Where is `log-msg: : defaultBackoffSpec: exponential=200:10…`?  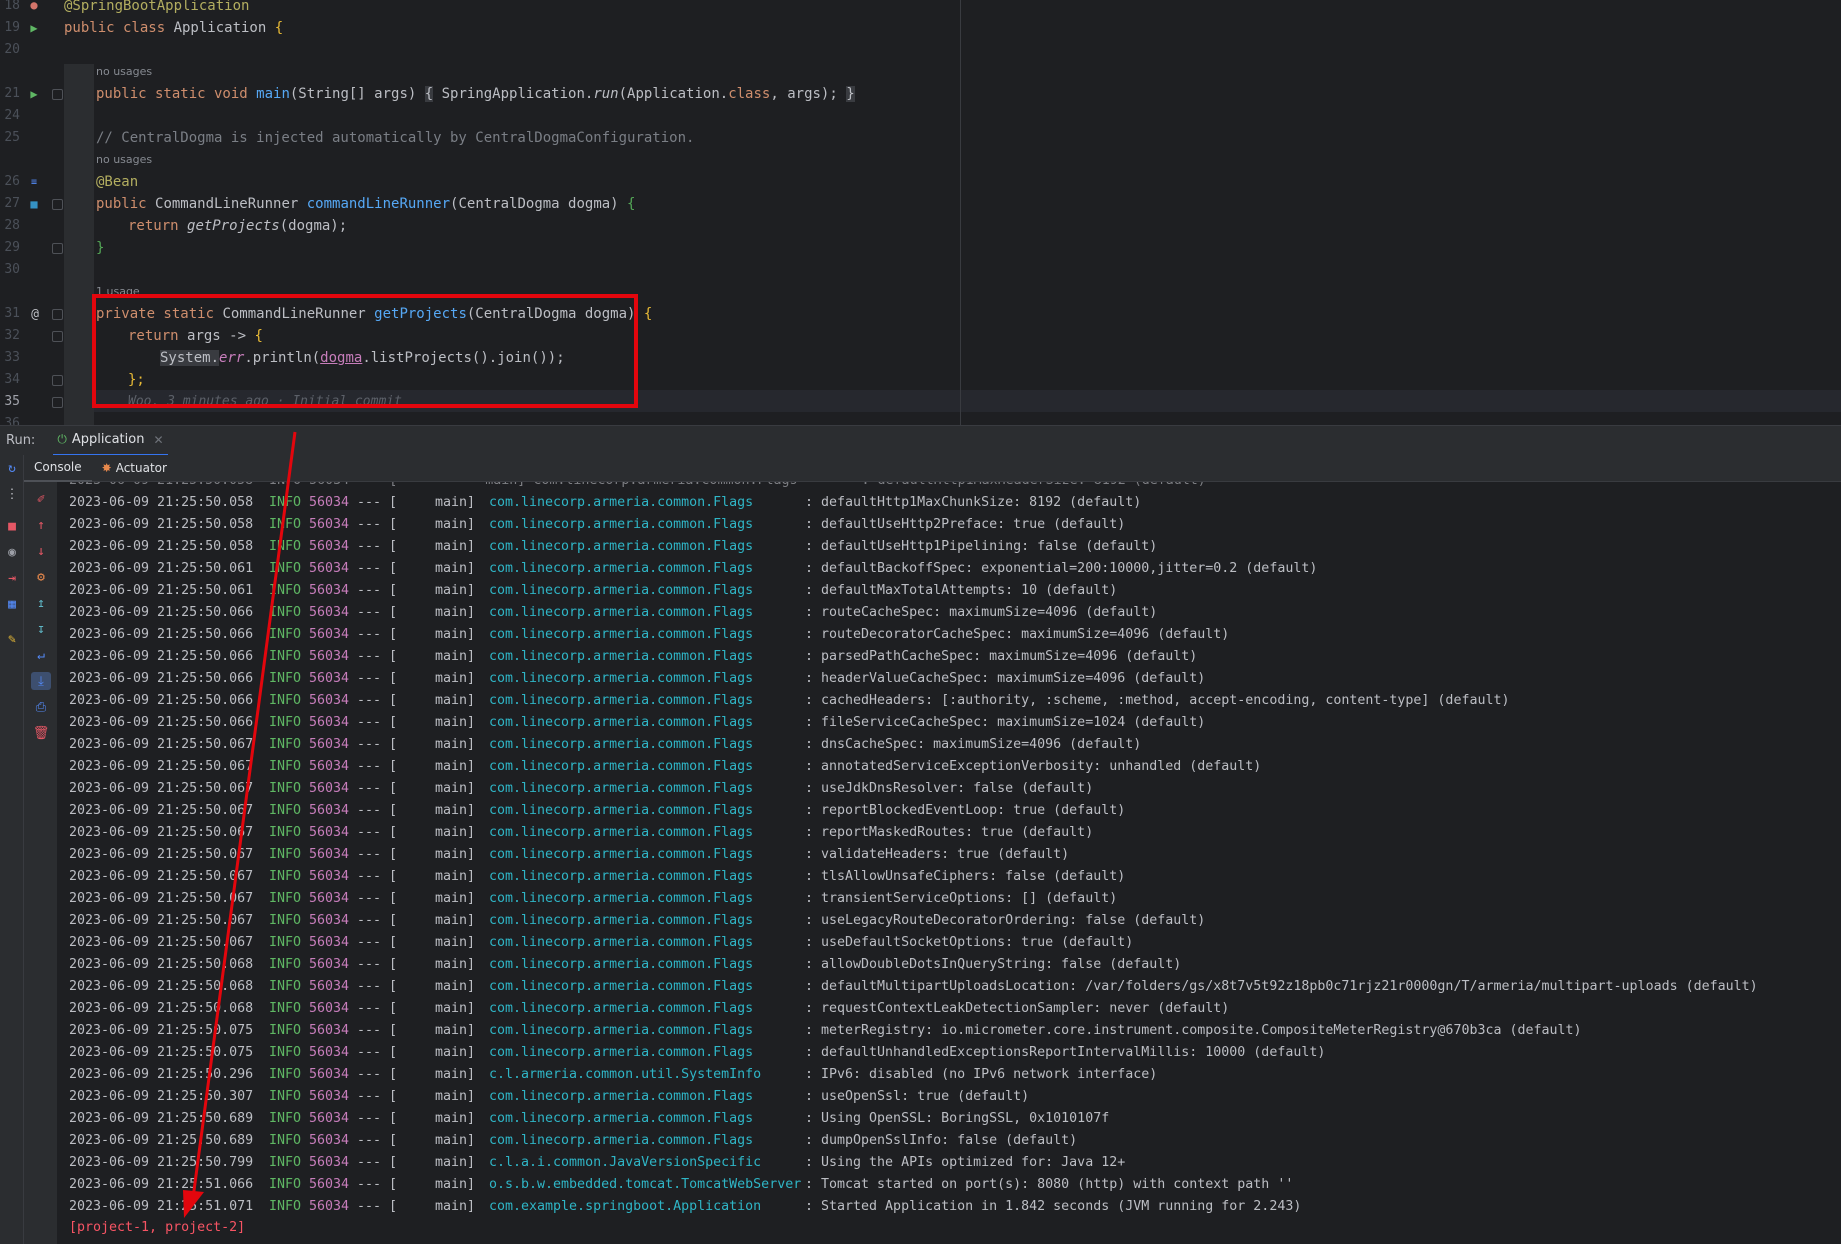 log-msg: : defaultBackoffSpec: exponential=200:10… is located at coordinates (1061, 568).